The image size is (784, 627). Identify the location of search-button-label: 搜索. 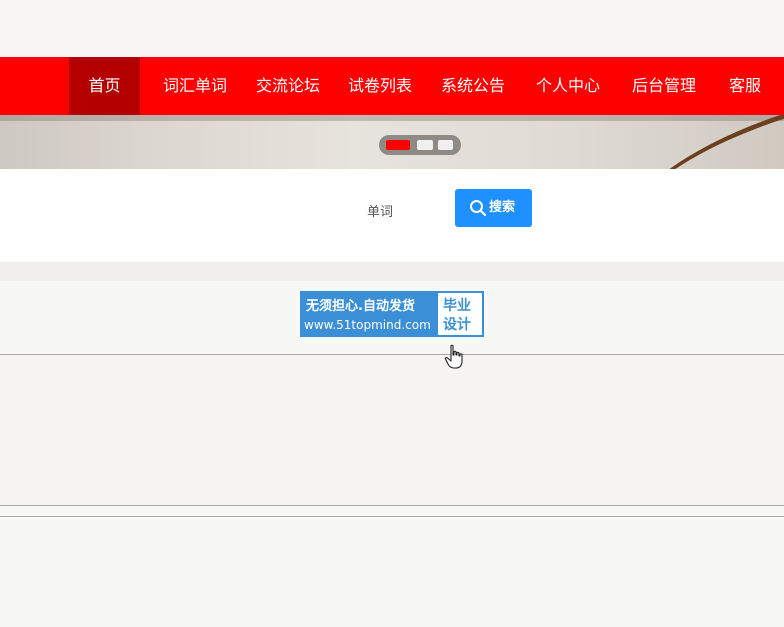
(502, 207).